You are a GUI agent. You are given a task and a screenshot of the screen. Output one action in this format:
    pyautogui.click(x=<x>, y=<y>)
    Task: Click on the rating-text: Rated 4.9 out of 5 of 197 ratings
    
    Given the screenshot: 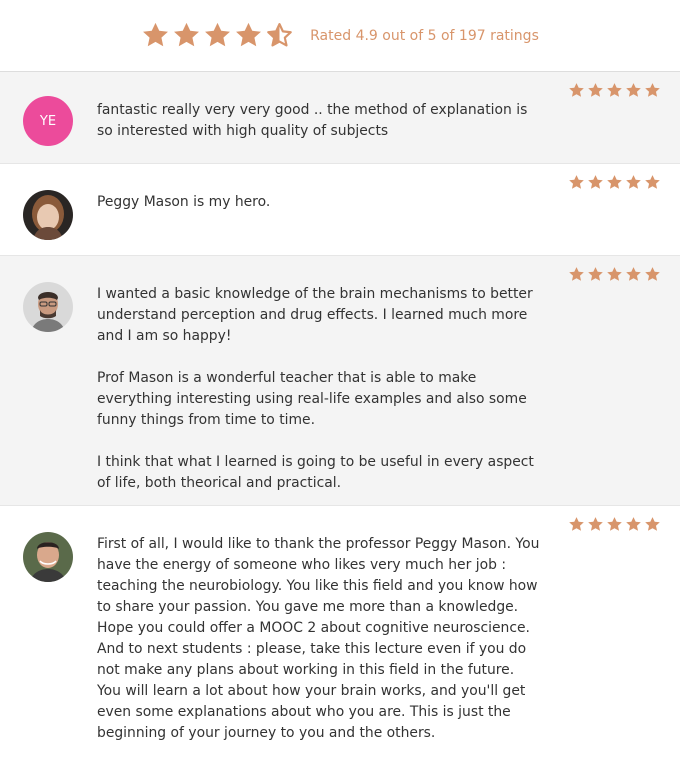 What is the action you would take?
    pyautogui.click(x=424, y=35)
    